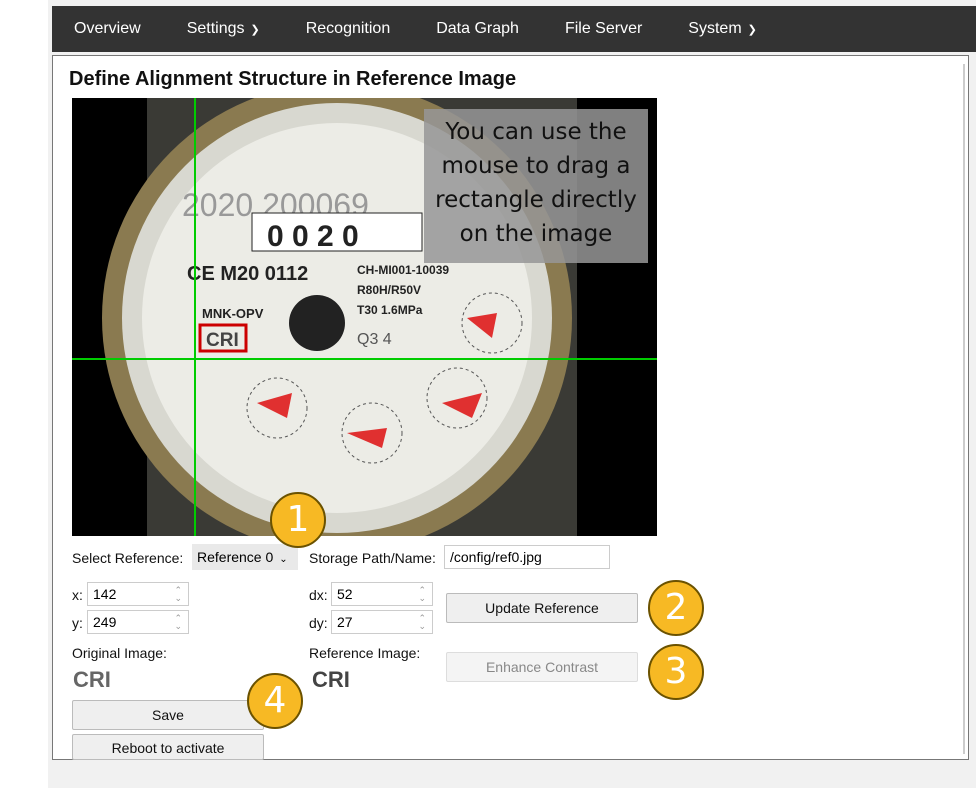 Image resolution: width=976 pixels, height=788 pixels. What do you see at coordinates (390, 310) in the screenshot?
I see `meter-t: T30 1.6MPa` at bounding box center [390, 310].